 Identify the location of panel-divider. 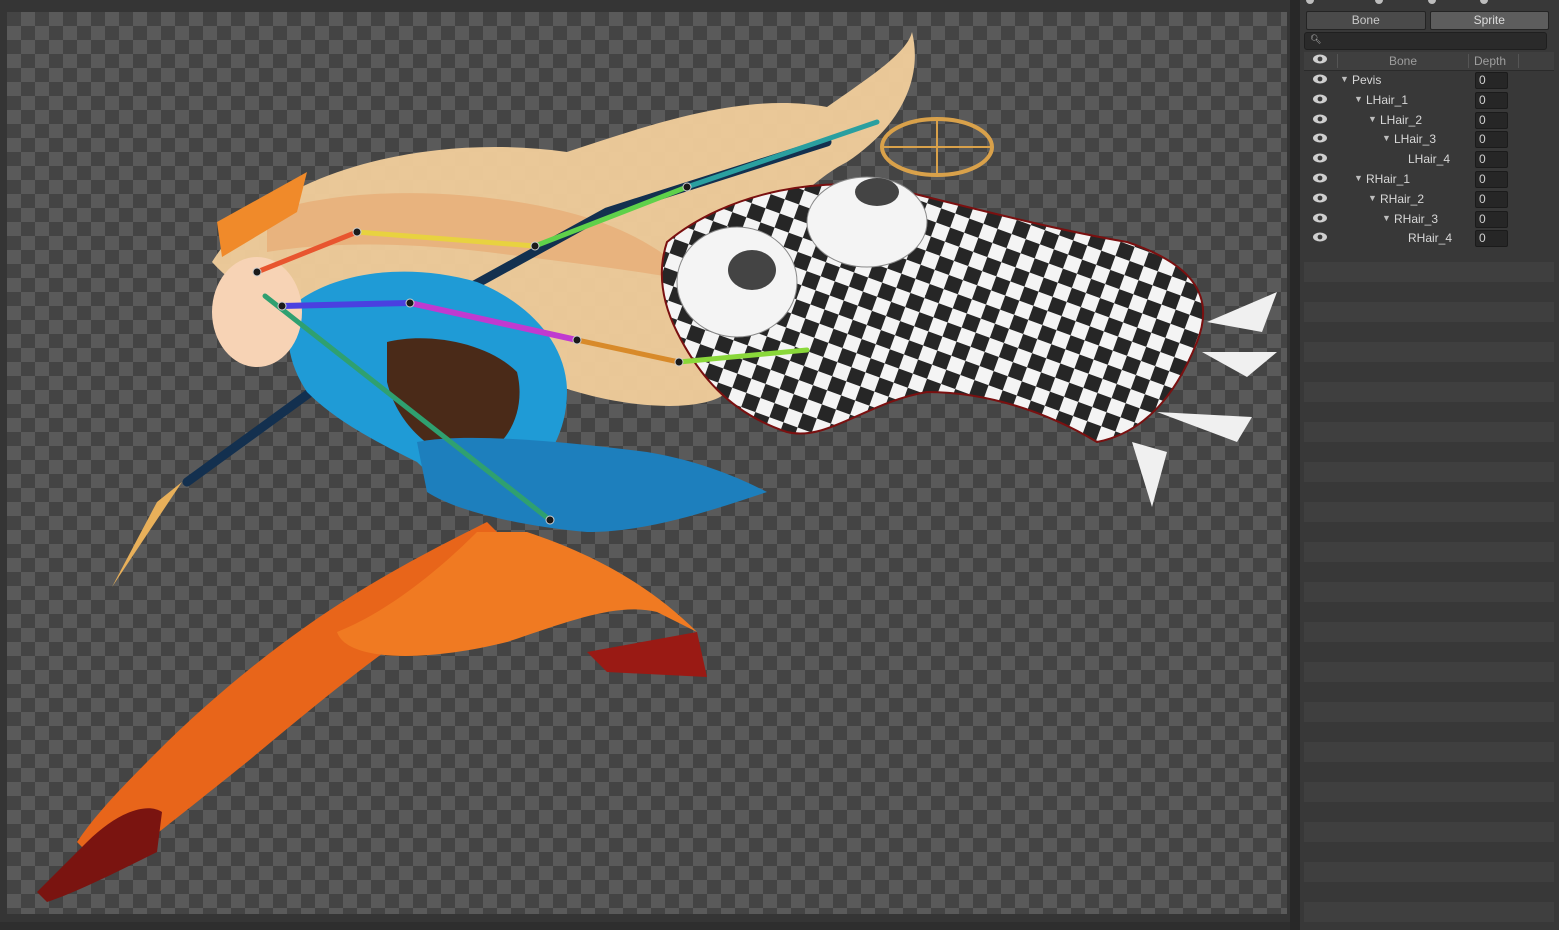
(1295, 465).